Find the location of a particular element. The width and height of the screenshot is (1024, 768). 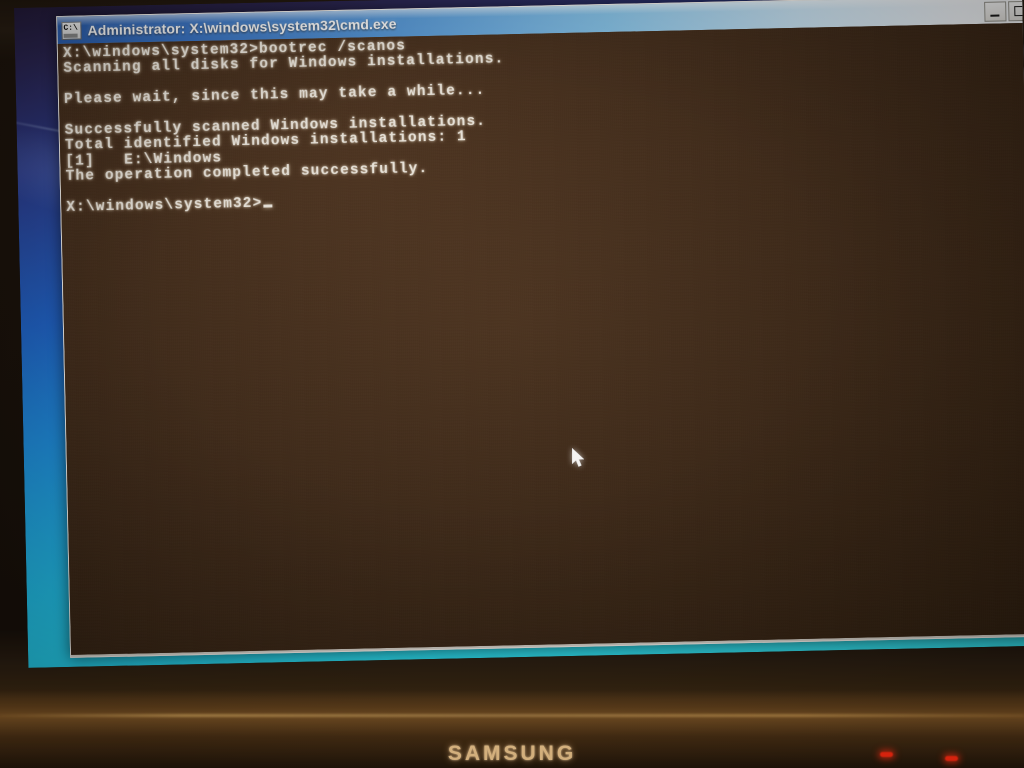

maximize-button is located at coordinates (1016, 11).